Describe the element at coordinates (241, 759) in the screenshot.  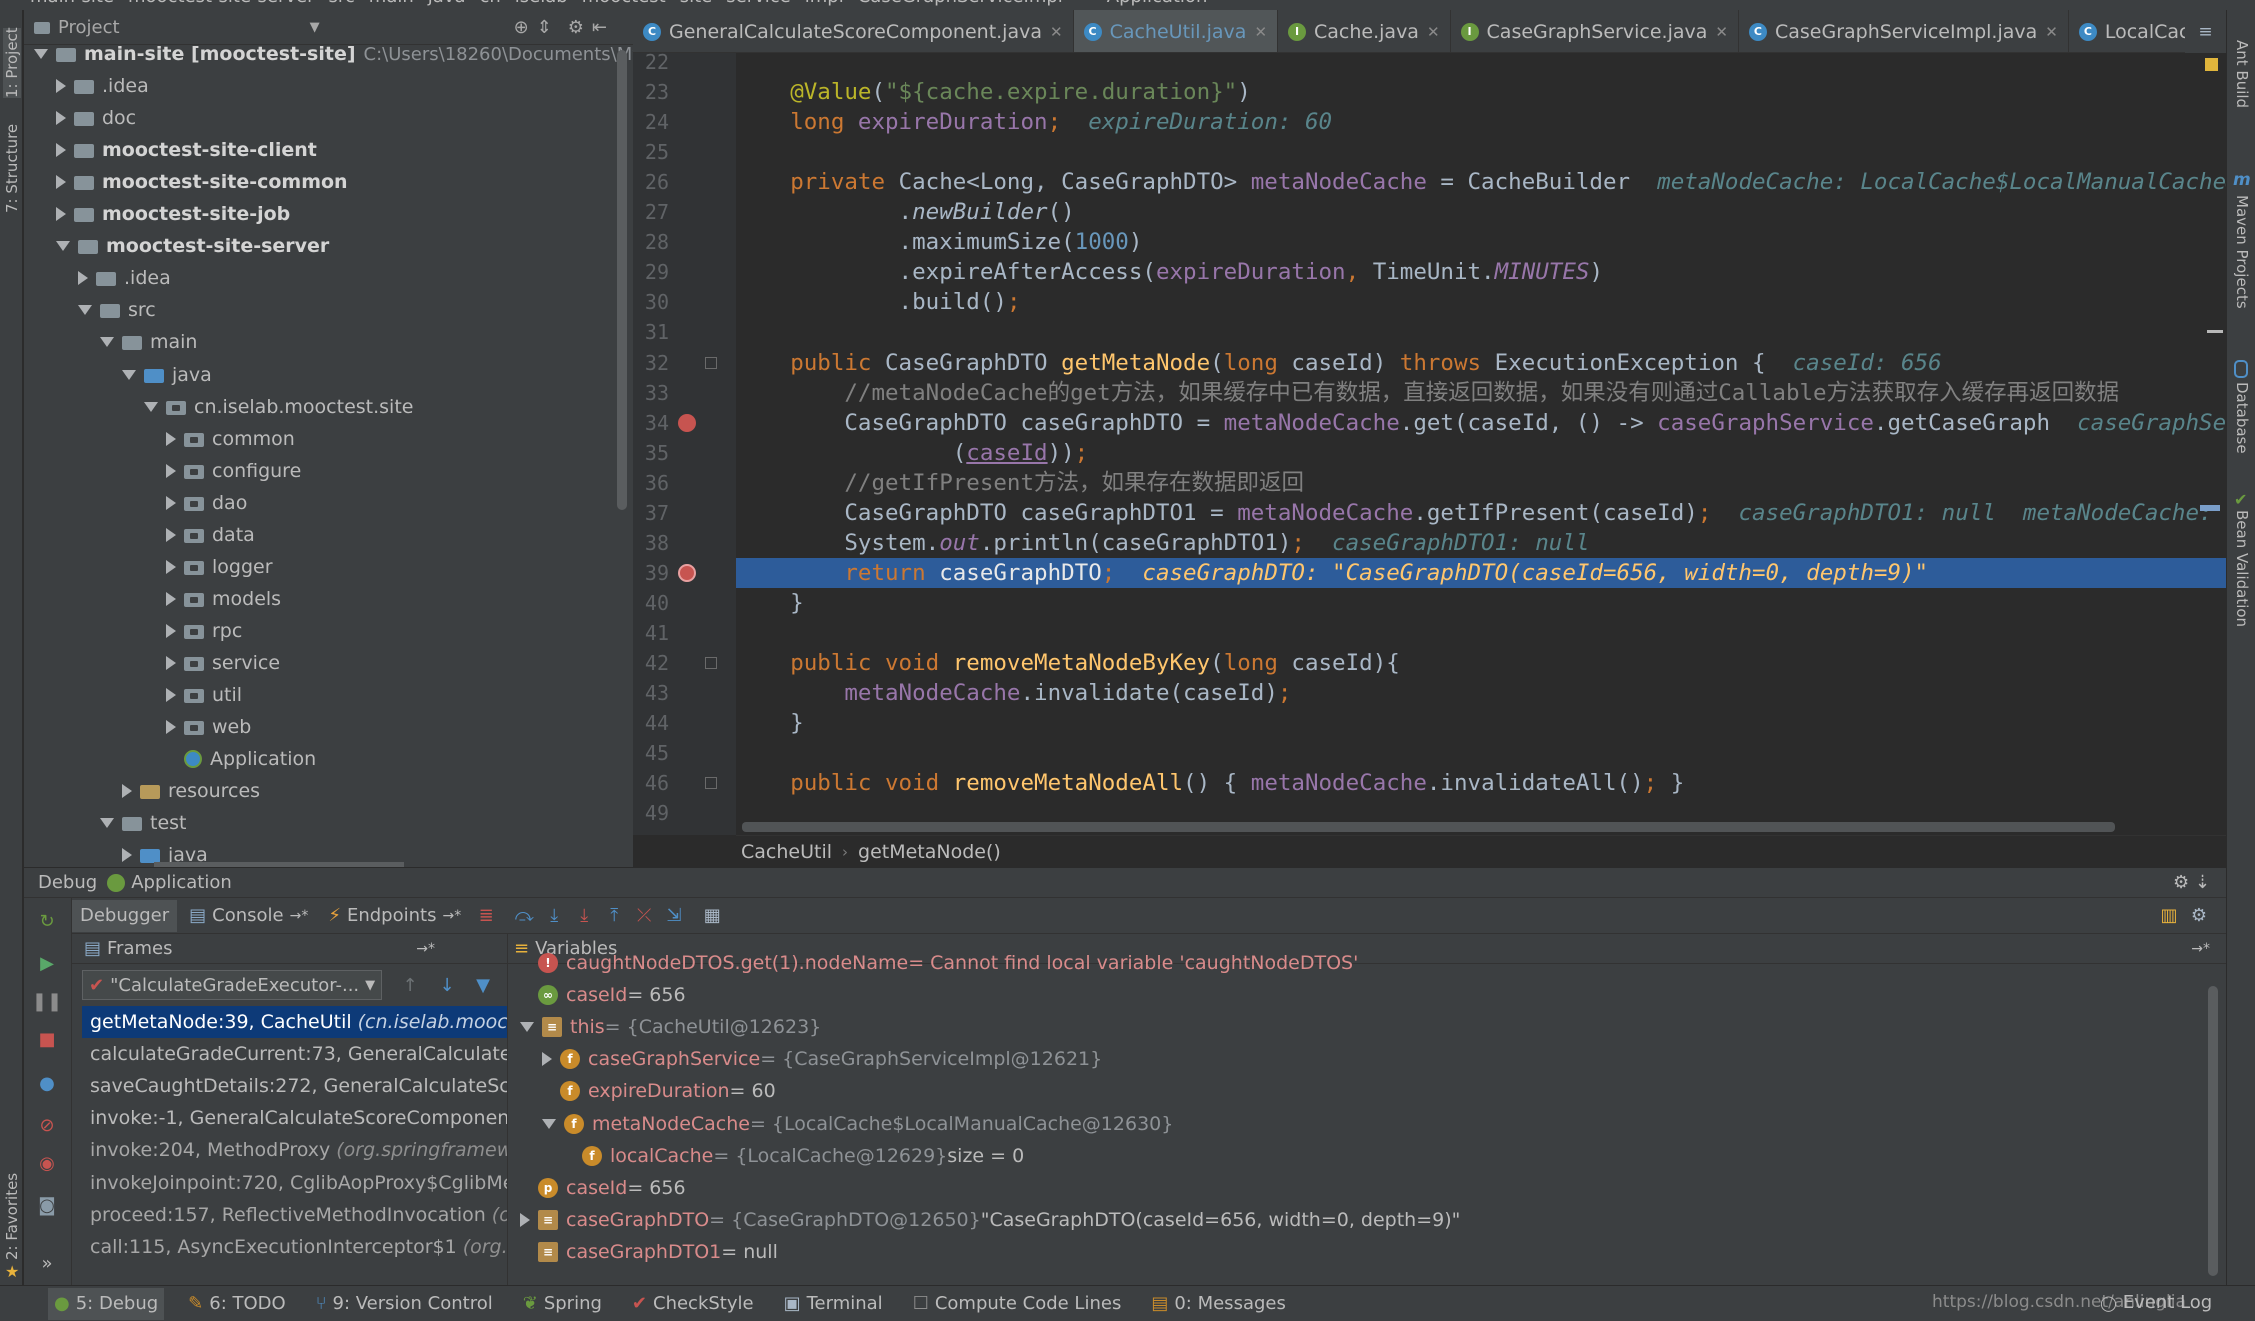
I see `tree-item: Application` at that location.